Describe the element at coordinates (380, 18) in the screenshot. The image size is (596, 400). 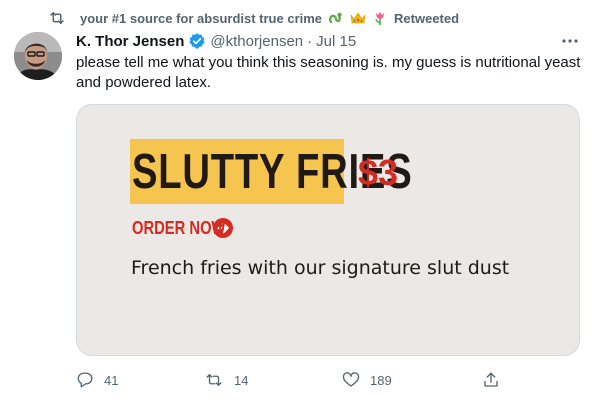
I see `tulip-emoji` at that location.